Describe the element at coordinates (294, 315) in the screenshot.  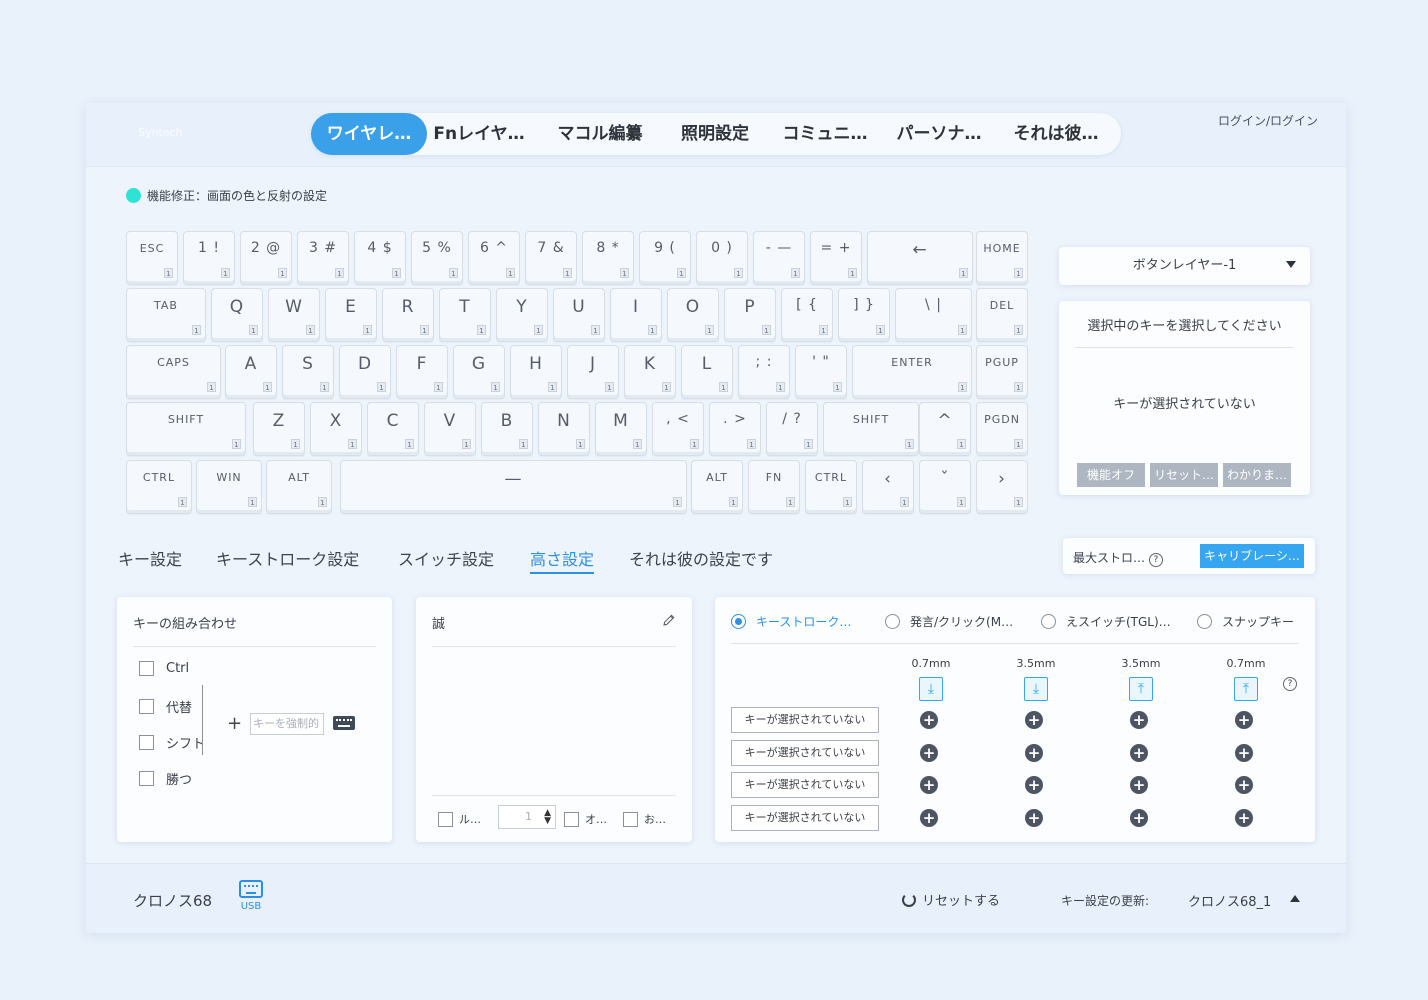
I see `keyboard-key: W1` at that location.